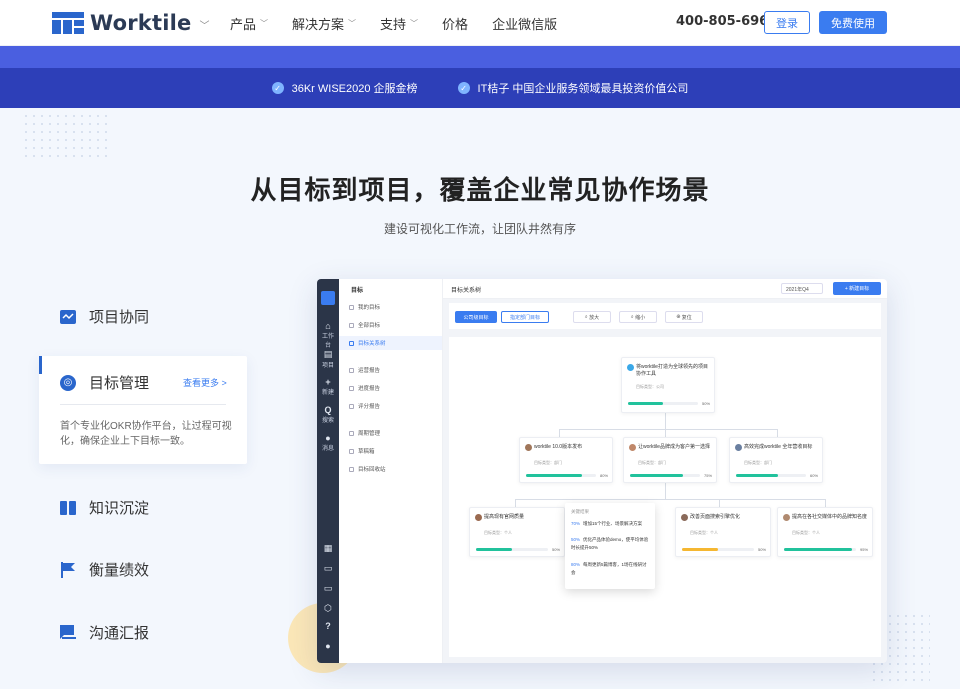  Describe the element at coordinates (727, 21) in the screenshot. I see `phone-number: 400-805-6966` at that location.